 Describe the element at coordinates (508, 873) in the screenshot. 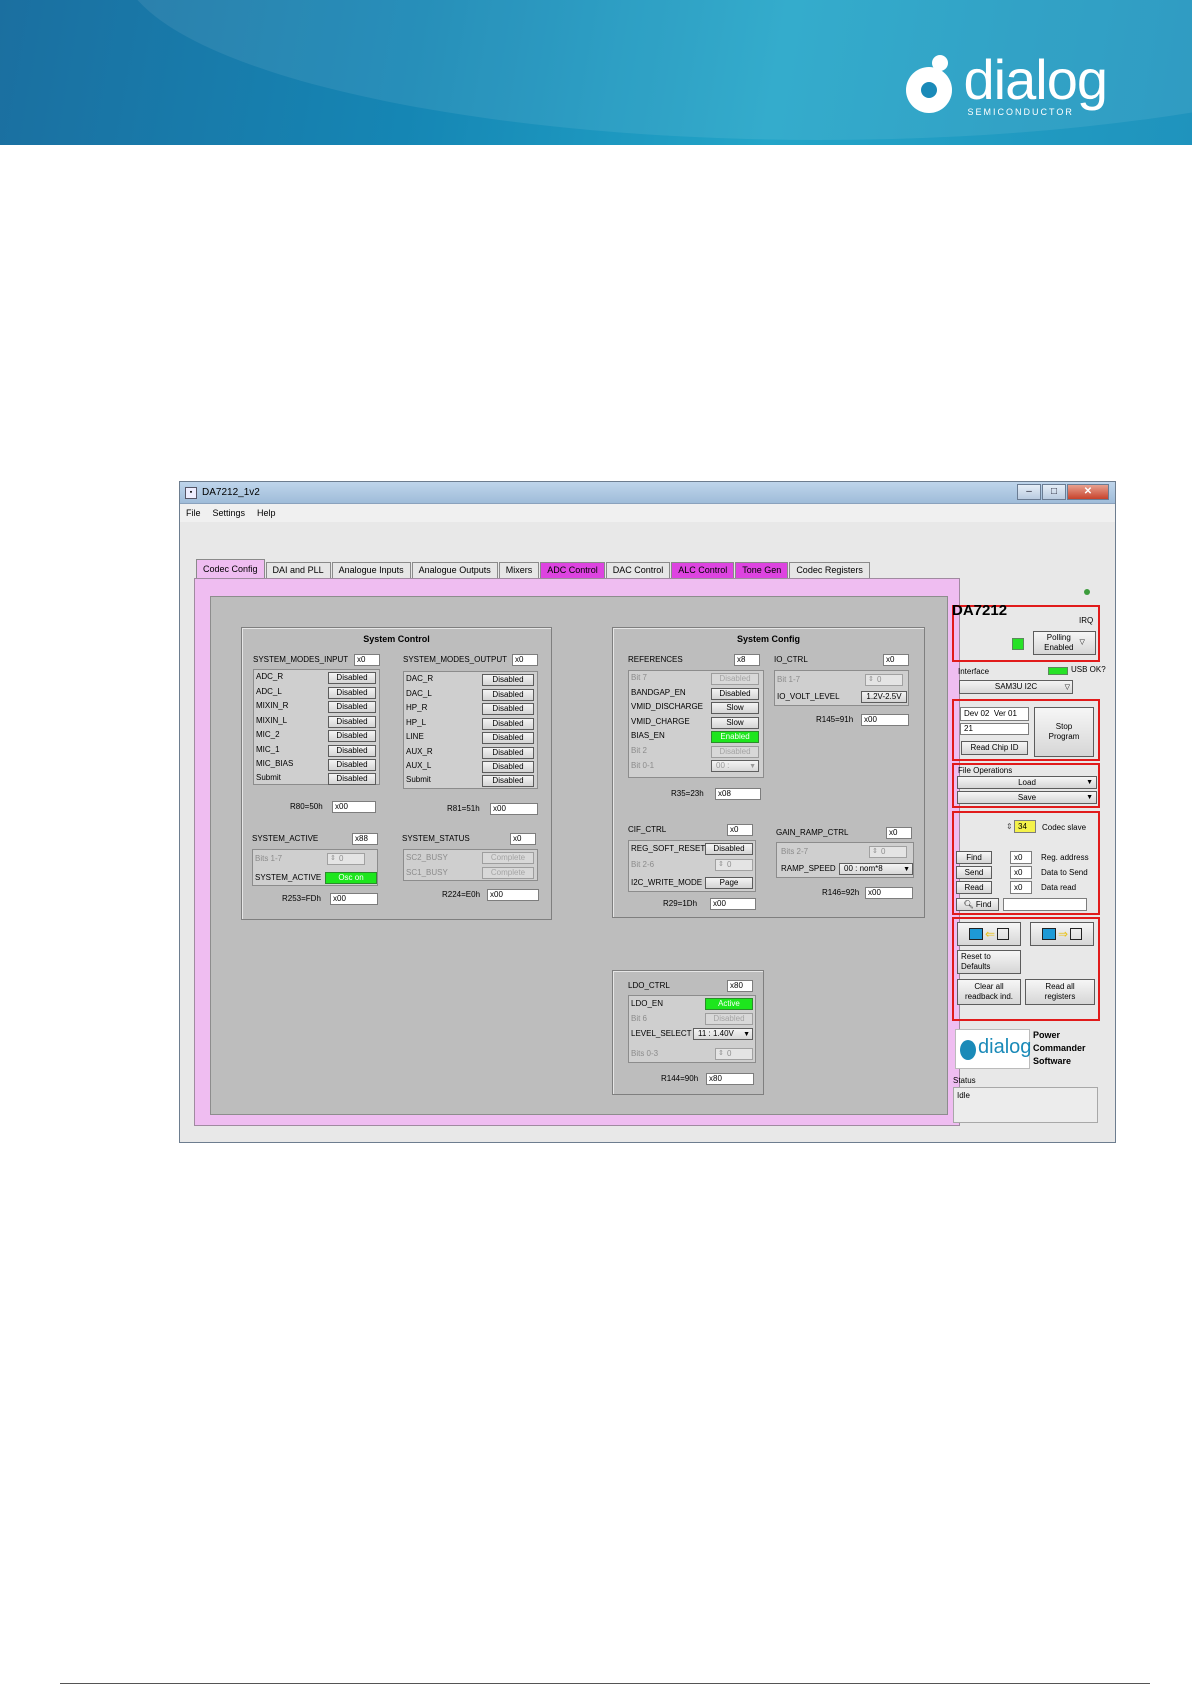

I see `sc1-busy-indicator: Complete` at that location.